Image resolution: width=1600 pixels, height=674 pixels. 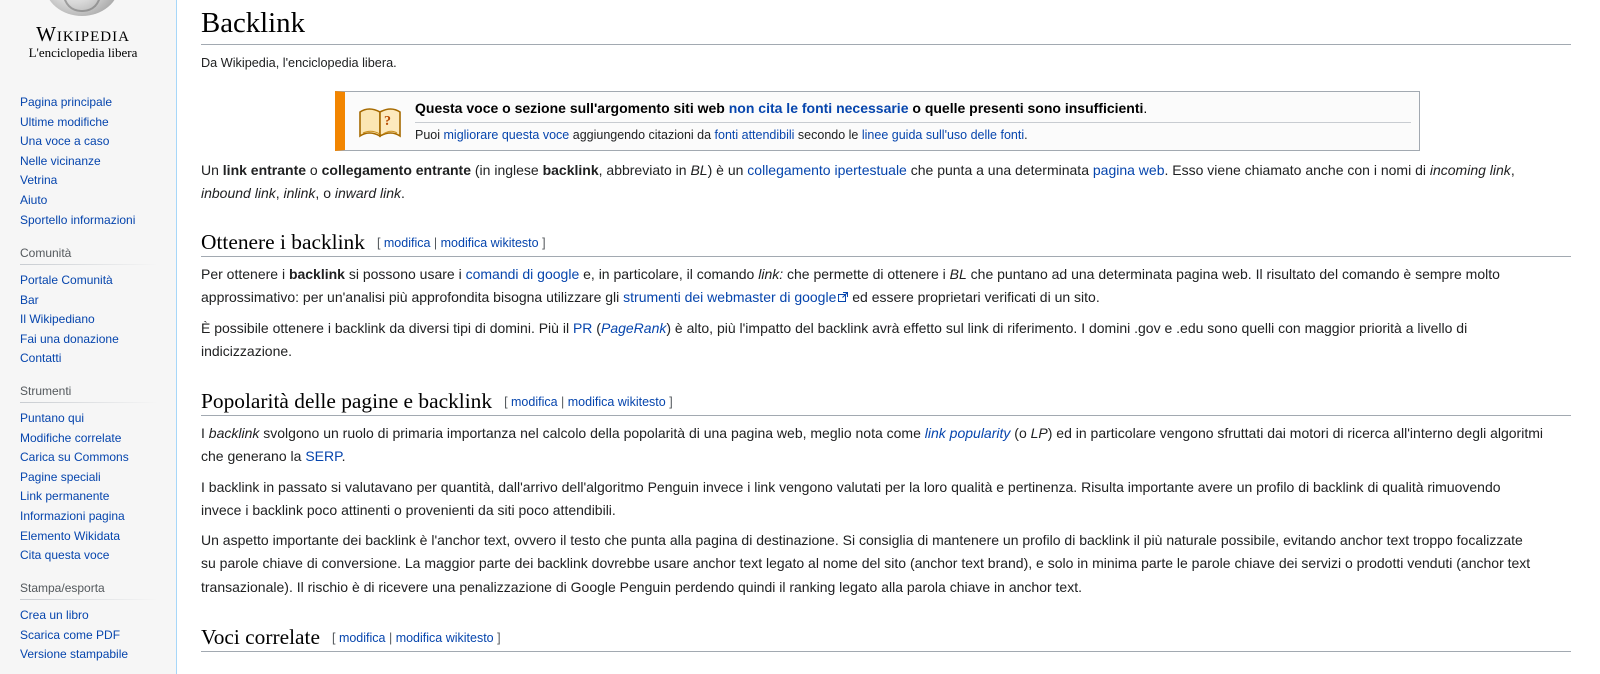 What do you see at coordinates (819, 108) in the screenshot?
I see `link-non-cita-fonti: non cita le fonti necessarie` at bounding box center [819, 108].